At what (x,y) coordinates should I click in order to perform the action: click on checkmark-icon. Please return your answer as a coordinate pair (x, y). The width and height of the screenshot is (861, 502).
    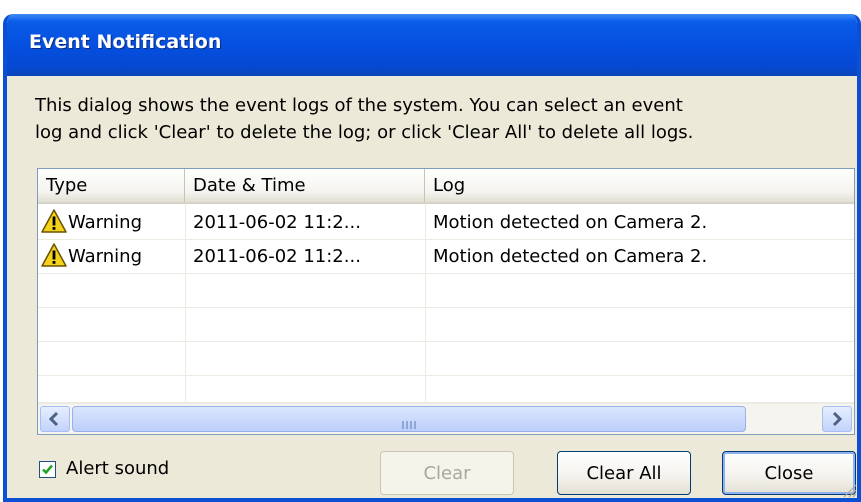
    Looking at the image, I should click on (47, 469).